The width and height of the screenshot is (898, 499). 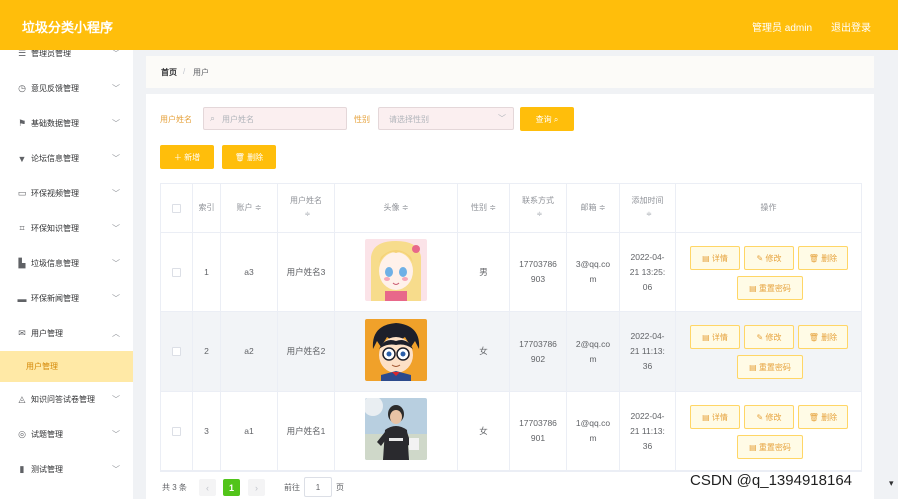 I want to click on col-header-avatar: 头像 ≑, so click(x=396, y=208).